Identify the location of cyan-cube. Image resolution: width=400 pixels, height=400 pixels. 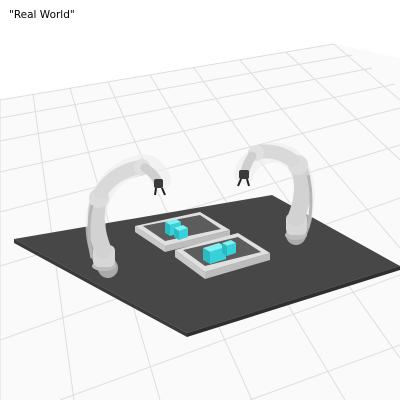
(229, 248).